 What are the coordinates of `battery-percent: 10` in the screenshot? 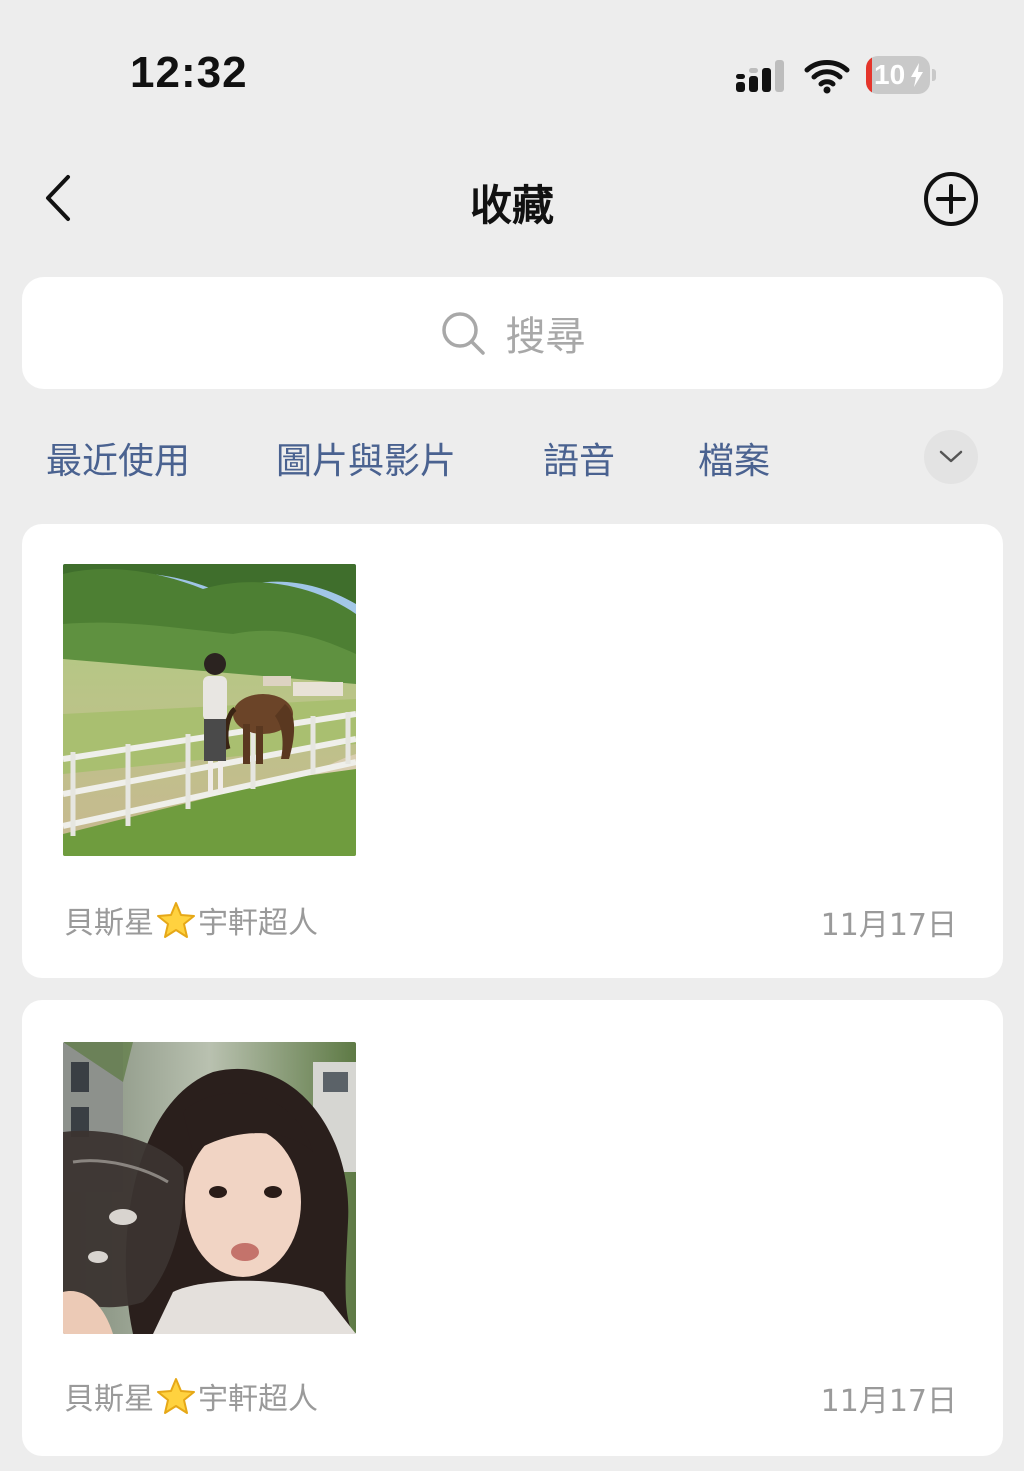 It's located at (890, 74).